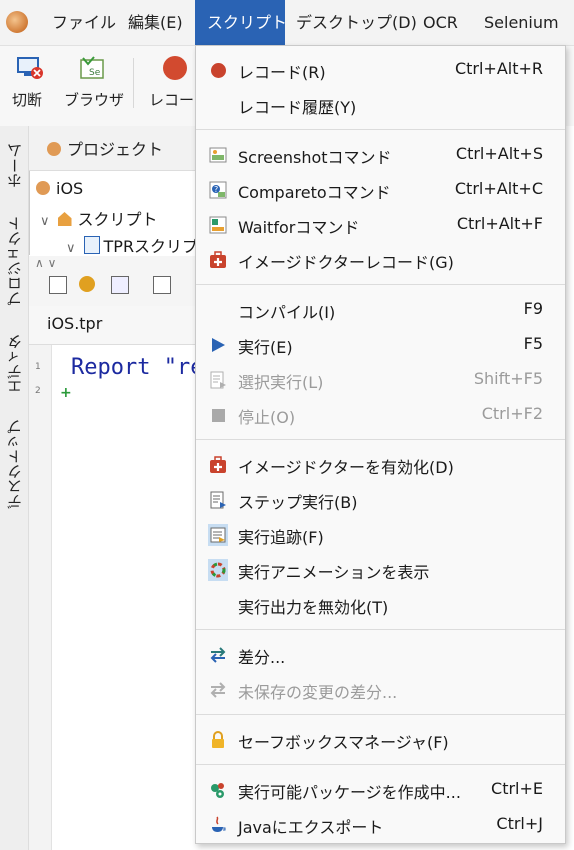  What do you see at coordinates (297, 107) in the screenshot?
I see `menu-item-label: レコード履歴(Y)` at bounding box center [297, 107].